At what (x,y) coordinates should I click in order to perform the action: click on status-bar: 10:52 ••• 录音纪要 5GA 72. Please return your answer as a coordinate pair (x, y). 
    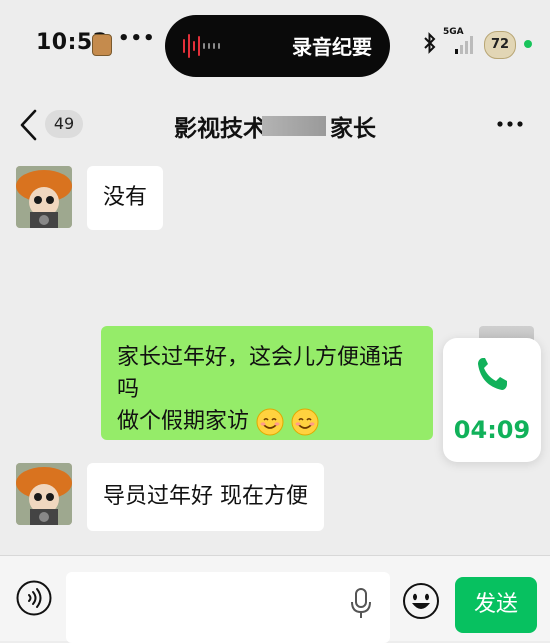
    Looking at the image, I should click on (275, 45).